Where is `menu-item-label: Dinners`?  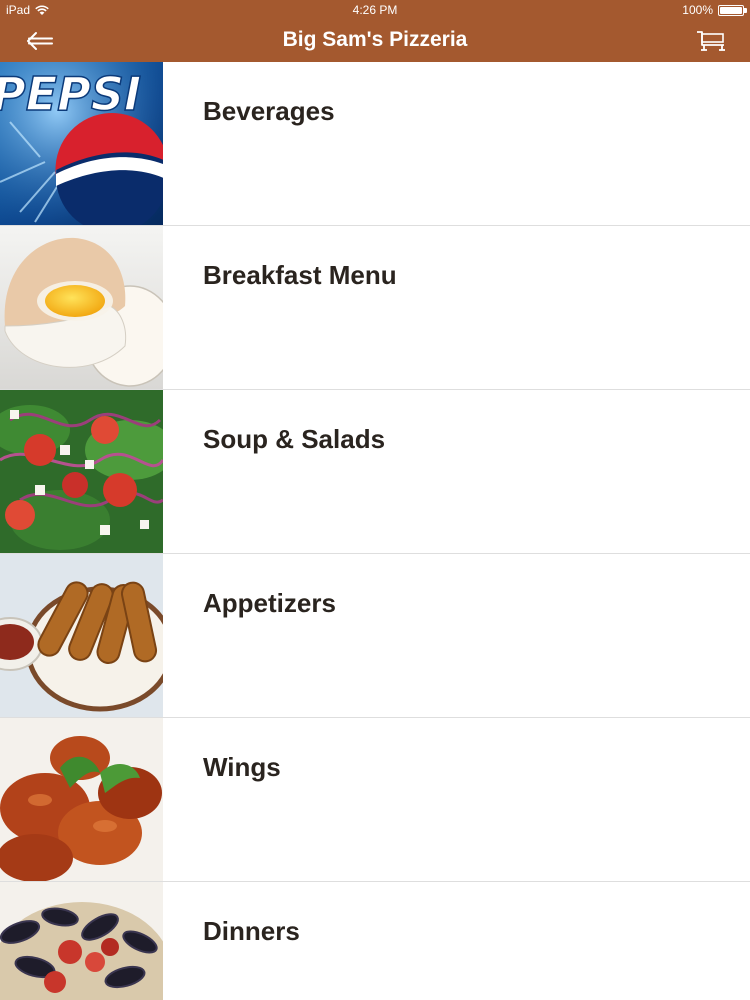 menu-item-label: Dinners is located at coordinates (251, 931).